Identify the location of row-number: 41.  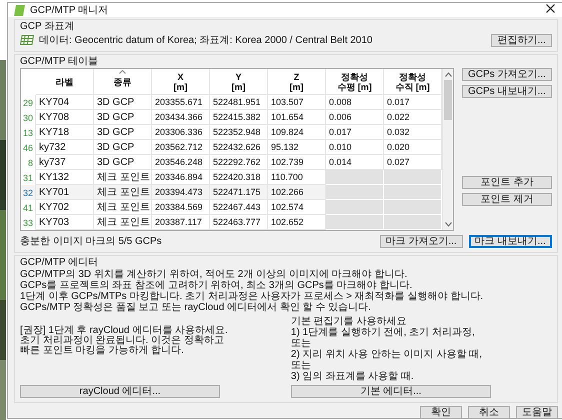
(28, 207).